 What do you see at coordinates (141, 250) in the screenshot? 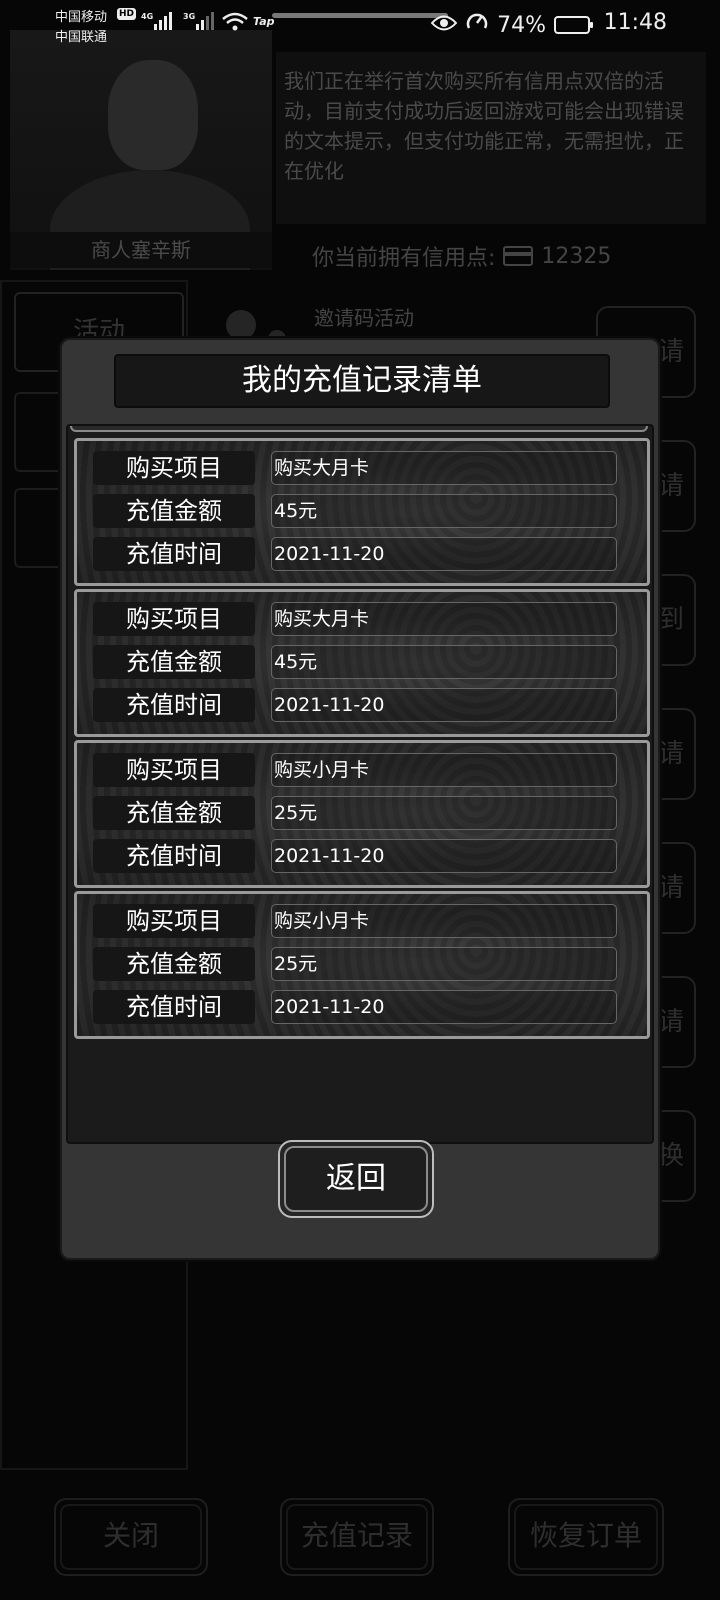
I see `merchant-name: 商人塞辛斯` at bounding box center [141, 250].